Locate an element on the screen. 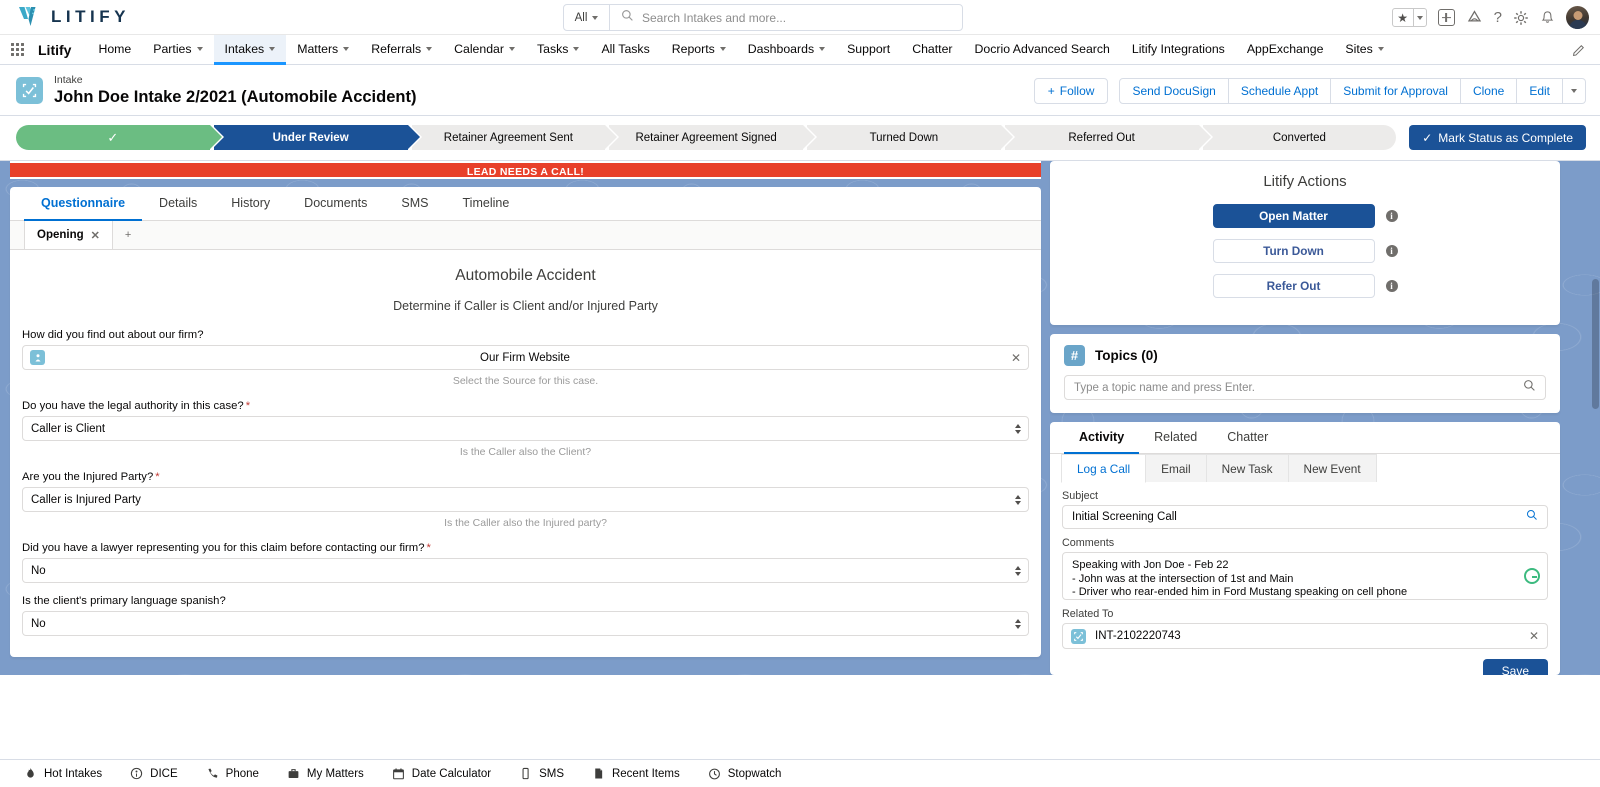 Image resolution: width=1600 pixels, height=787 pixels. help-question-icon: ? is located at coordinates (1498, 17).